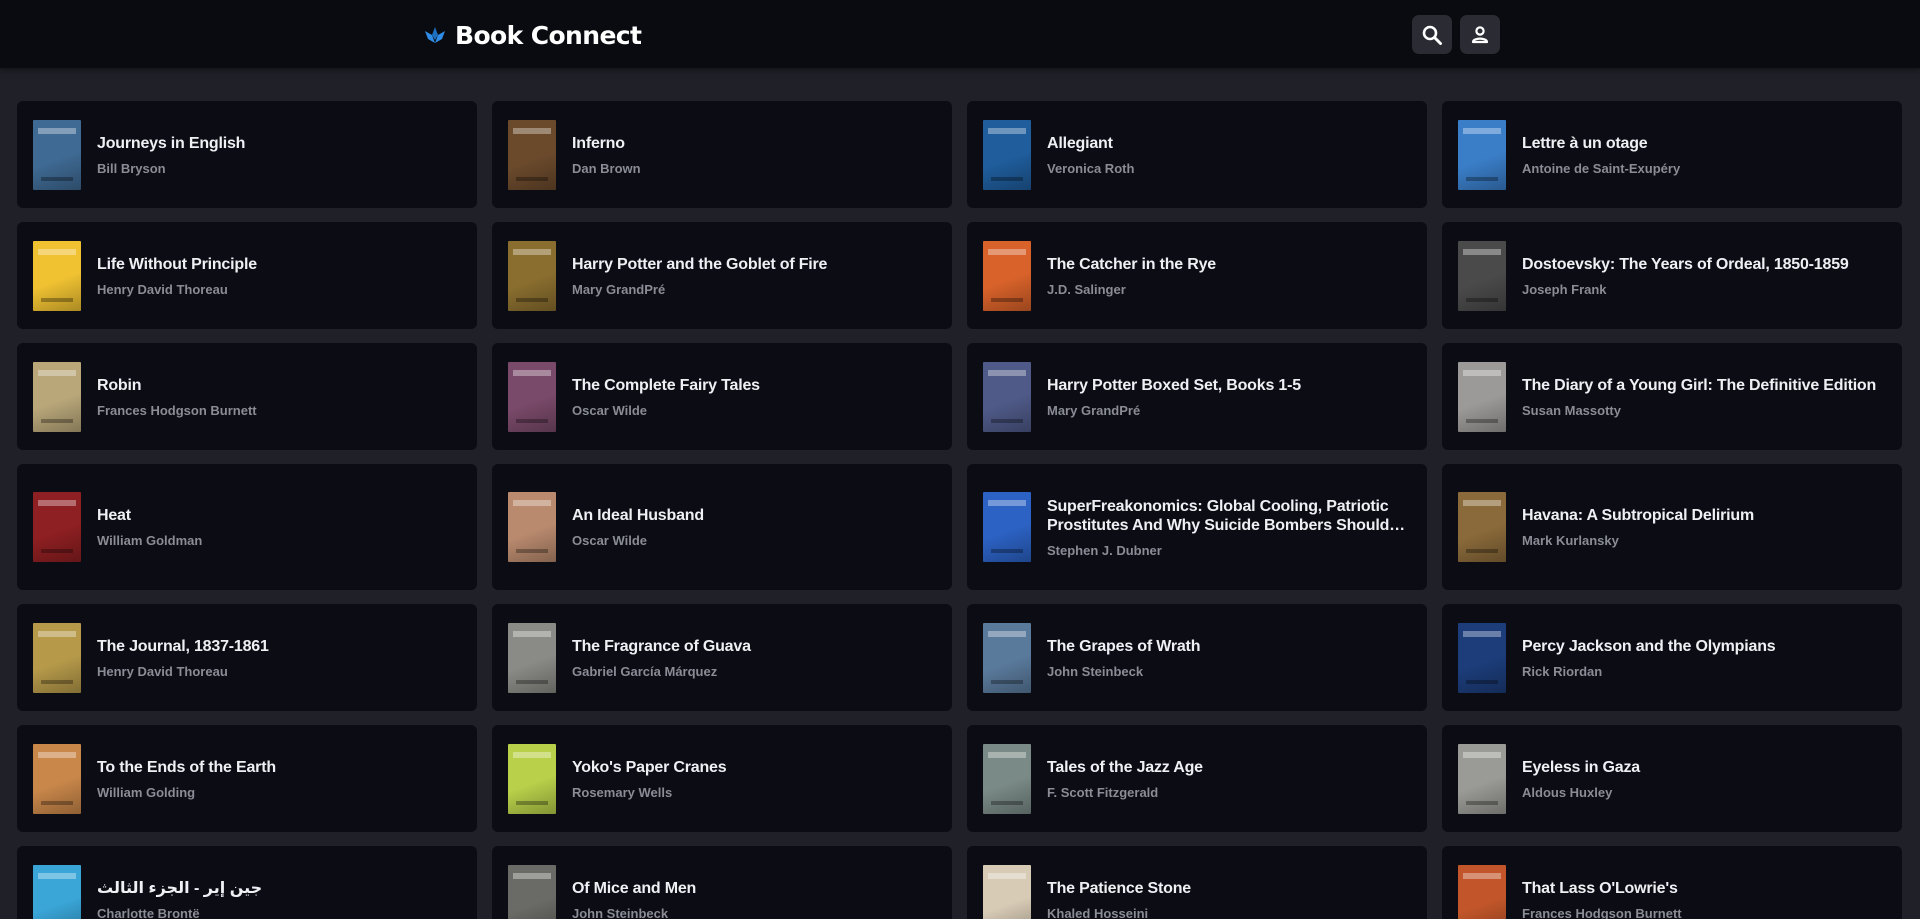  What do you see at coordinates (119, 385) in the screenshot?
I see `book-title: Robin` at bounding box center [119, 385].